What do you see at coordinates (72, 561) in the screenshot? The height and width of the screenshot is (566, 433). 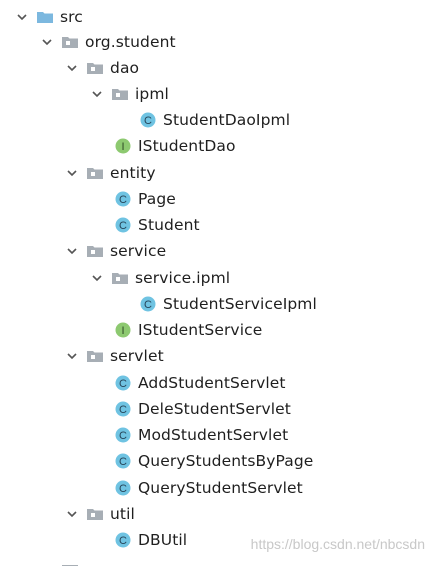 I see `tree-item-cutoff` at bounding box center [72, 561].